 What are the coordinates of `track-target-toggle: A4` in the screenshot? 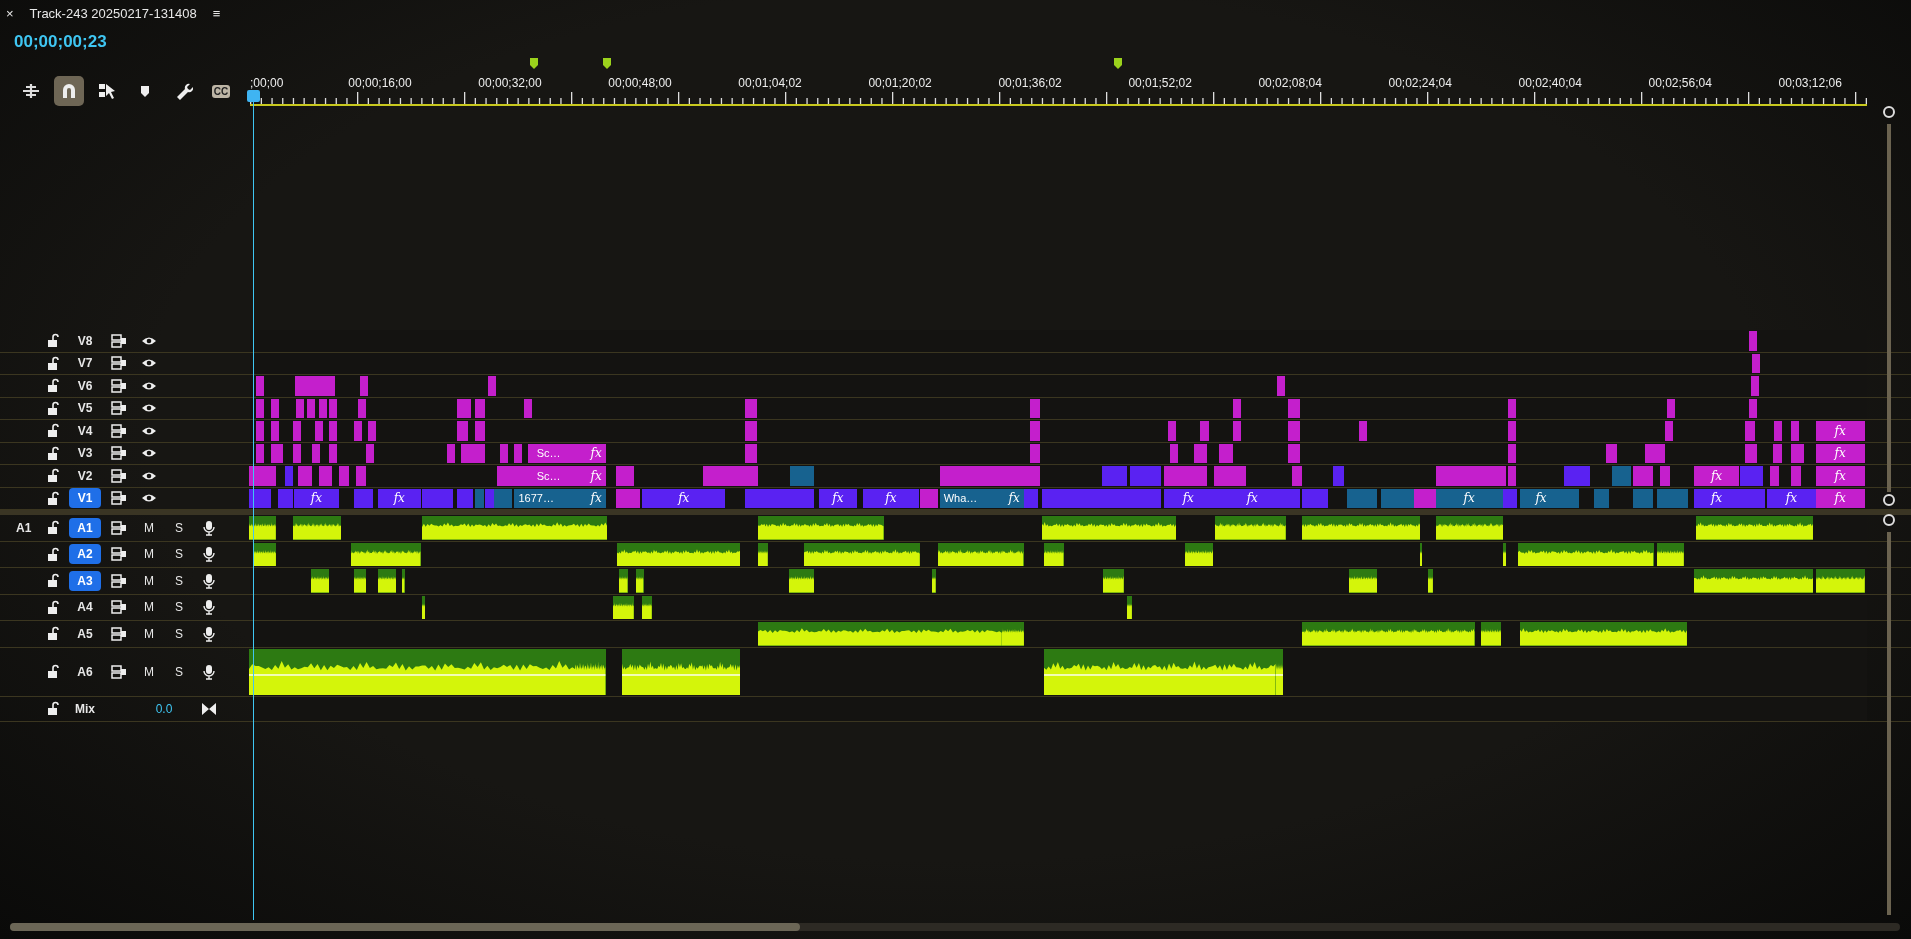 It's located at (85, 607).